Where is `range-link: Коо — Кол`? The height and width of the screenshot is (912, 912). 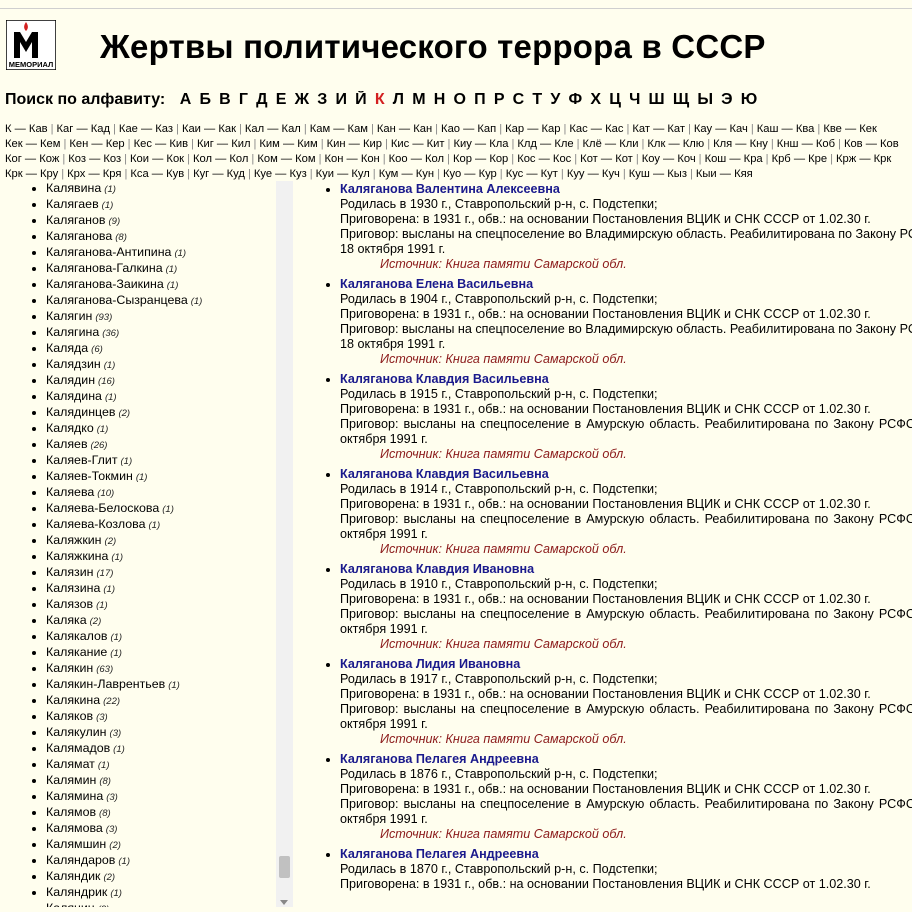 range-link: Коо — Кол is located at coordinates (416, 159).